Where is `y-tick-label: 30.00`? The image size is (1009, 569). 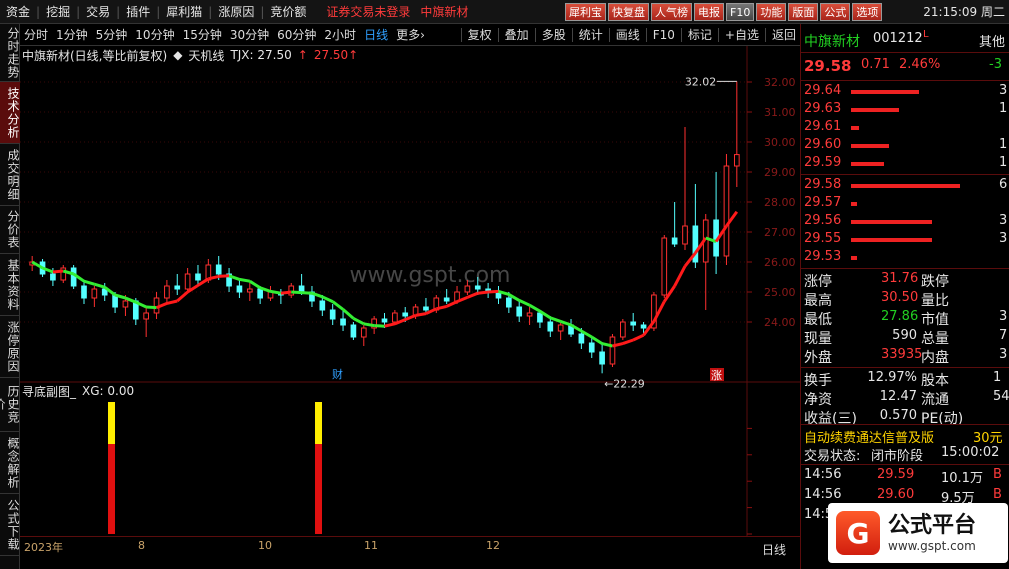
y-tick-label: 30.00 is located at coordinates (780, 142).